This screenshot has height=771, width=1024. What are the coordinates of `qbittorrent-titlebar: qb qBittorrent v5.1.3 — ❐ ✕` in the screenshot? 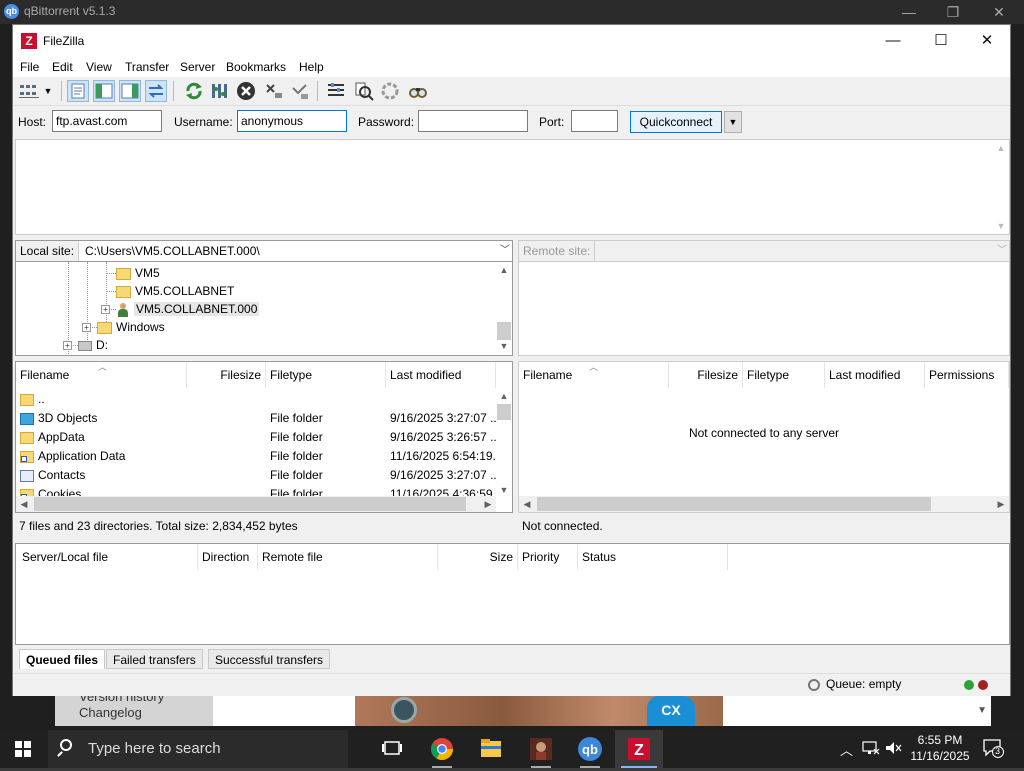 It's located at (512, 12).